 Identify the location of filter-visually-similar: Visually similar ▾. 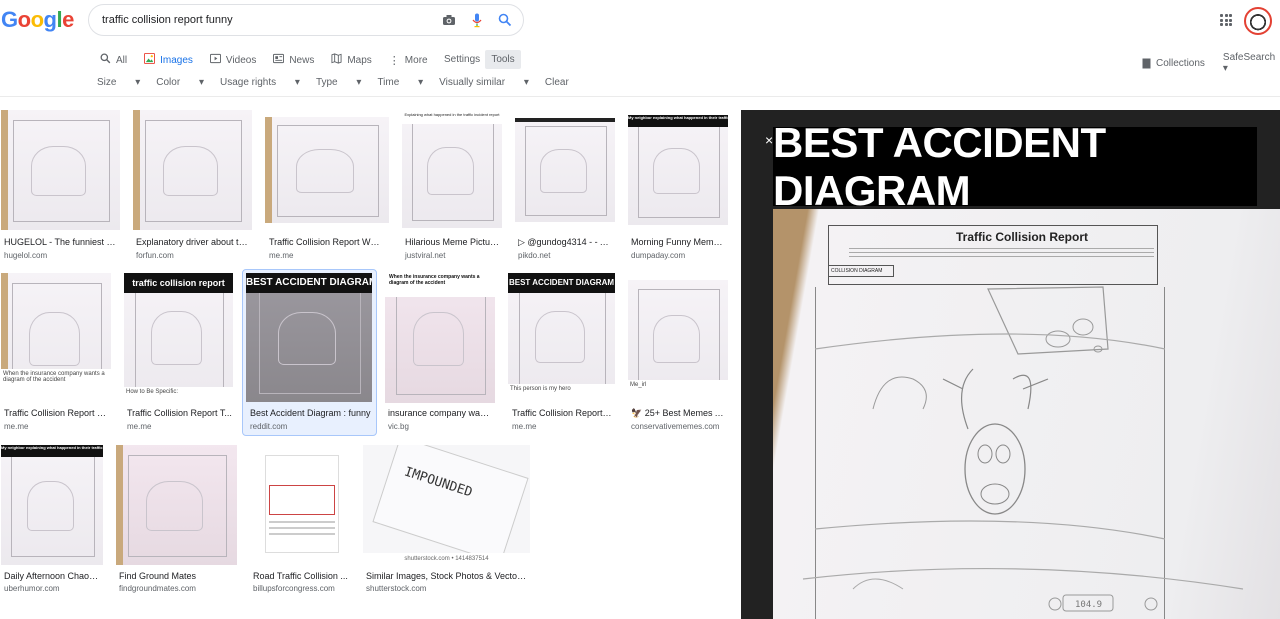
(484, 82).